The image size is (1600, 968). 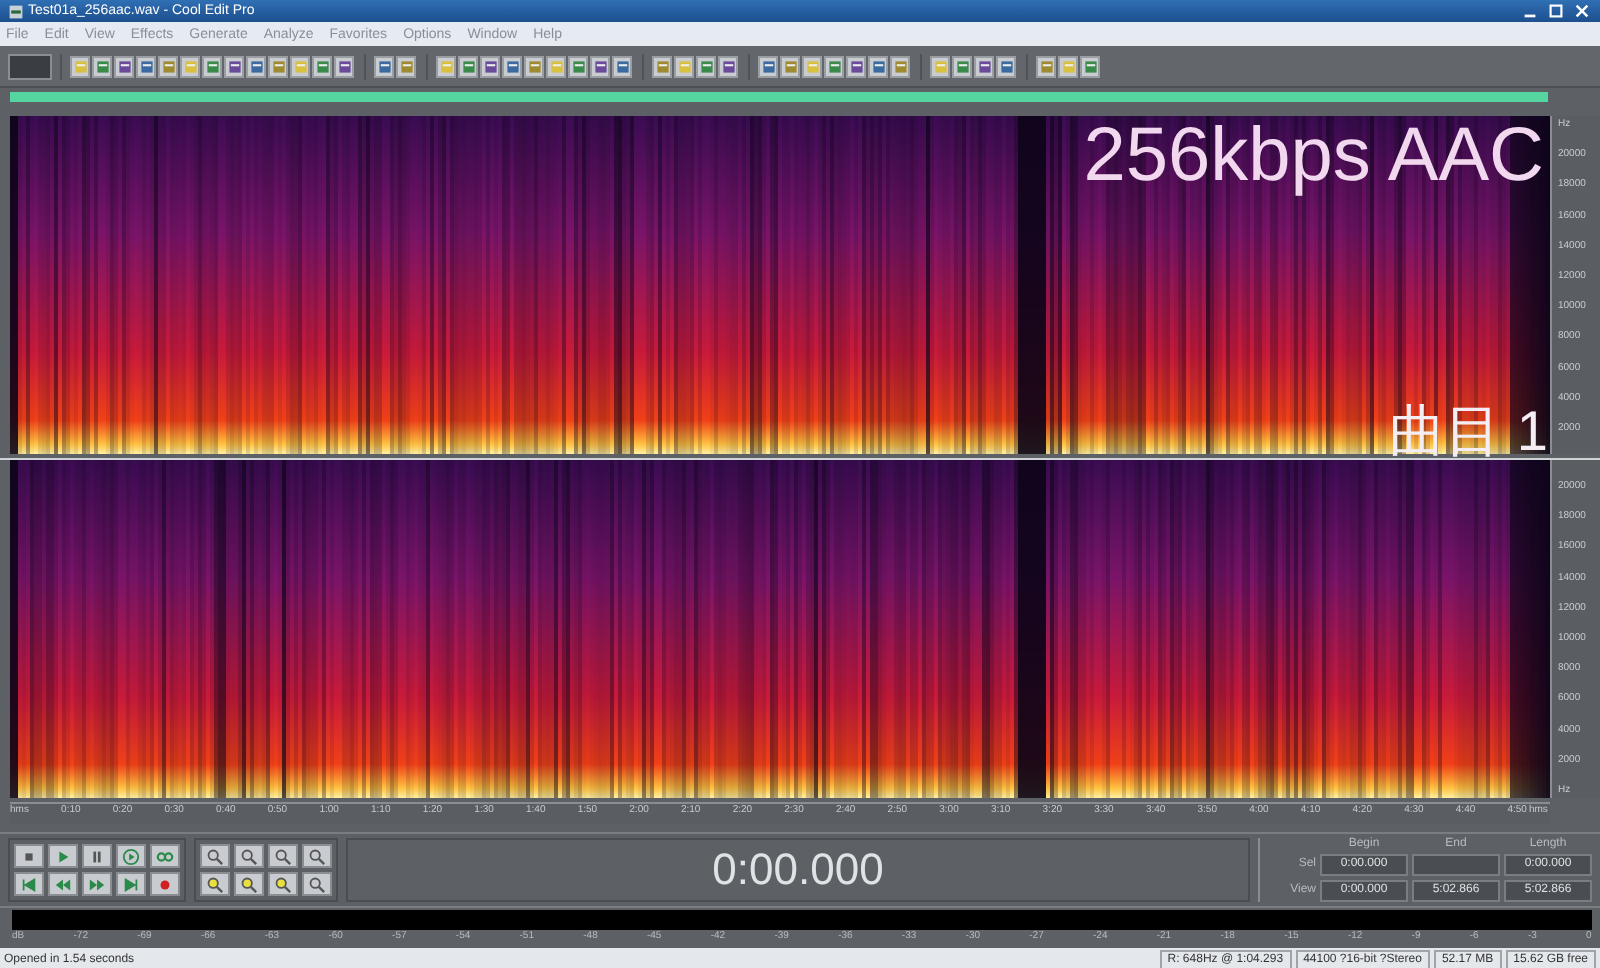 I want to click on pause-icon, so click(x=97, y=856).